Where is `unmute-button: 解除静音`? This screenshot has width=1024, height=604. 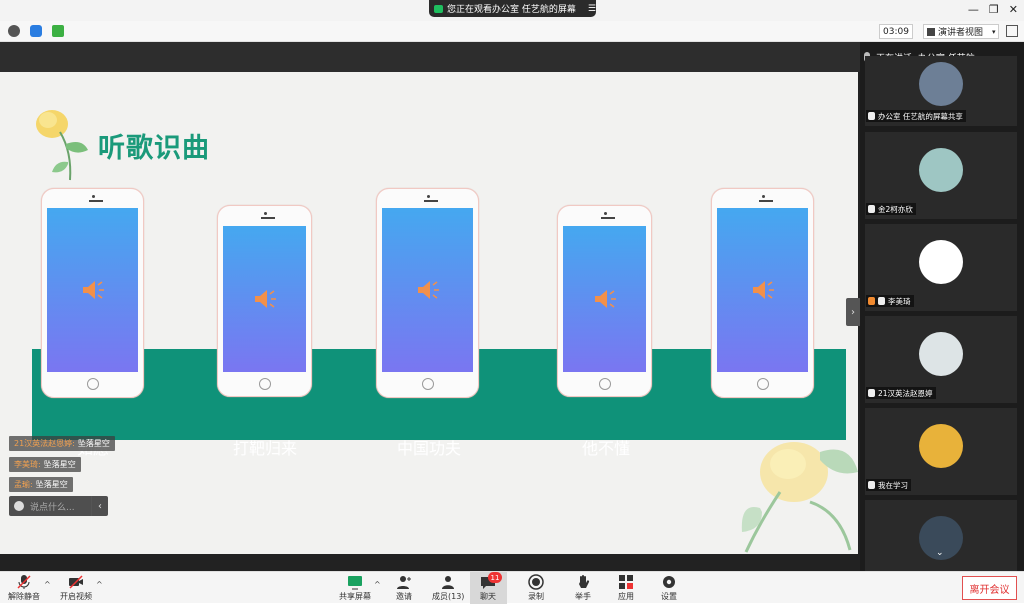 unmute-button: 解除静音 is located at coordinates (24, 588).